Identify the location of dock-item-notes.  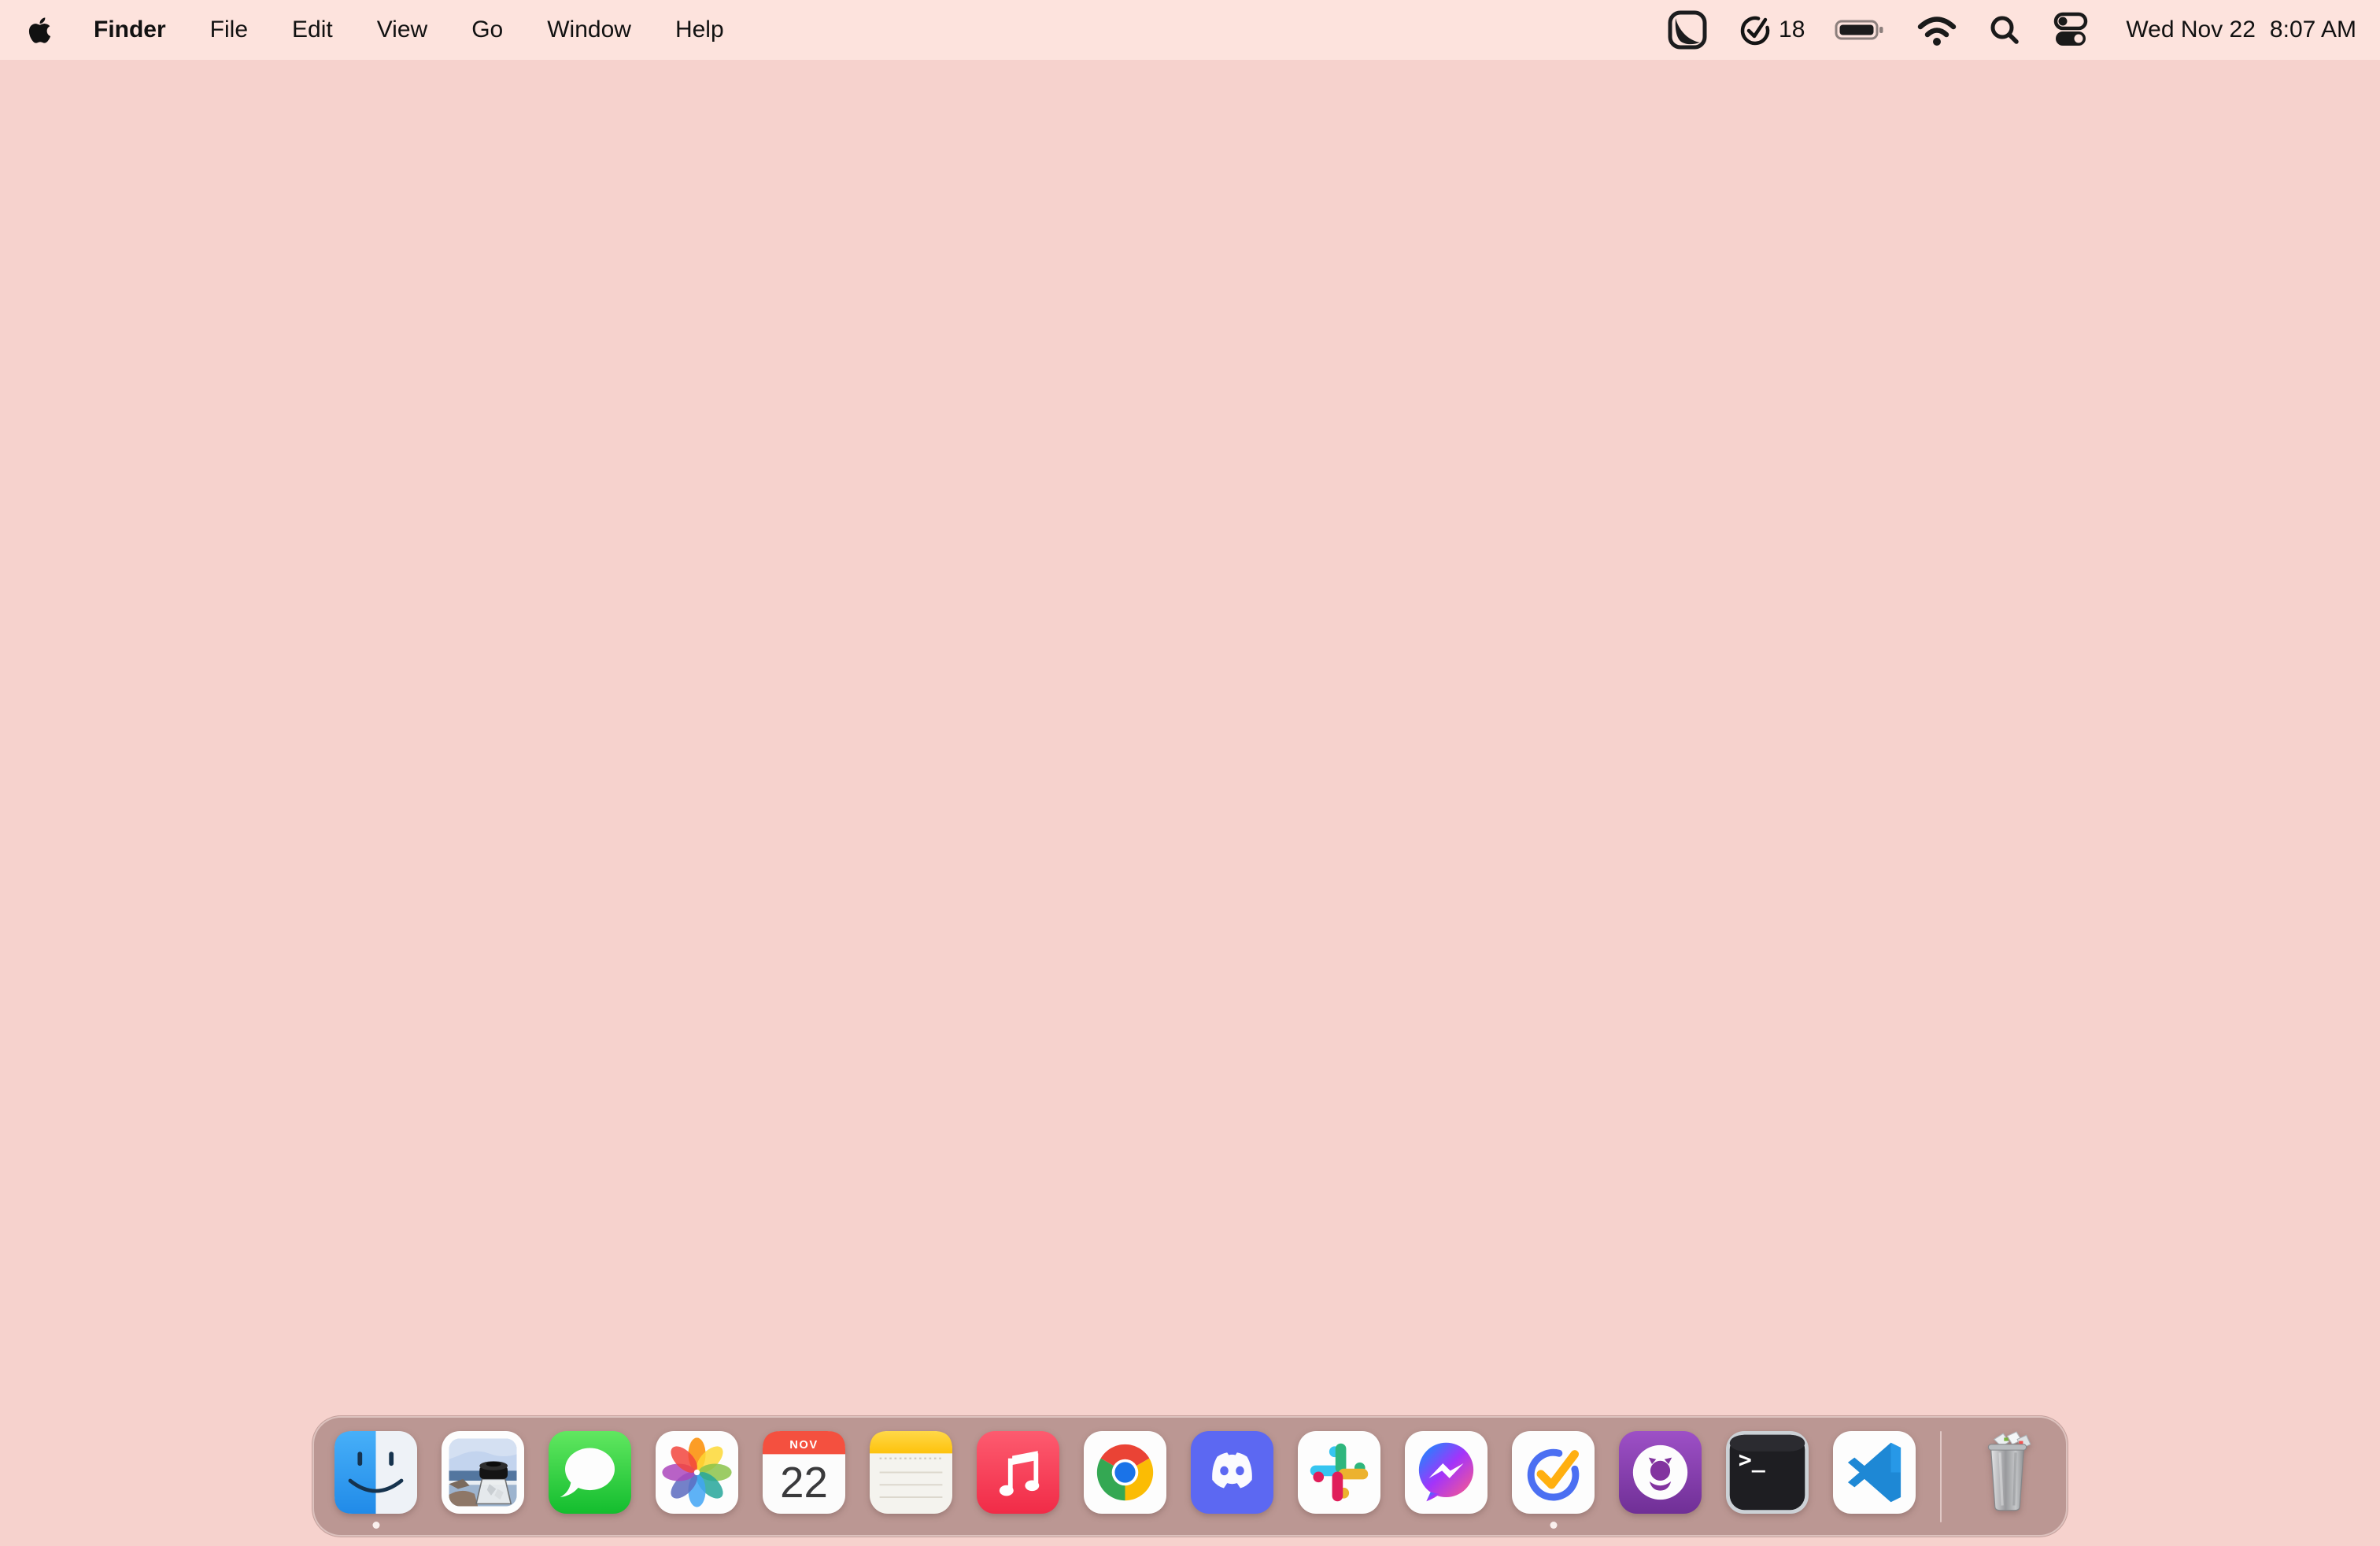
(911, 1472).